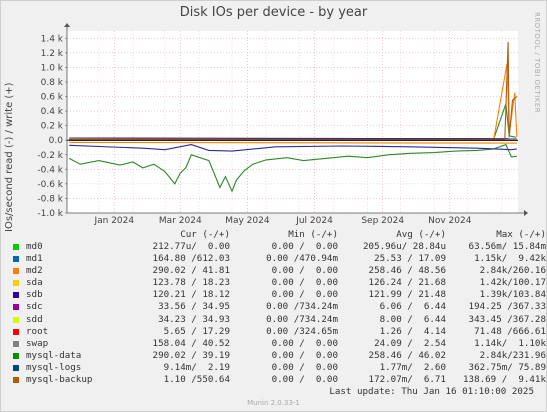 The image size is (547, 412). What do you see at coordinates (512, 355) in the screenshot?
I see `legend-max: 2.84k/231.96` at bounding box center [512, 355].